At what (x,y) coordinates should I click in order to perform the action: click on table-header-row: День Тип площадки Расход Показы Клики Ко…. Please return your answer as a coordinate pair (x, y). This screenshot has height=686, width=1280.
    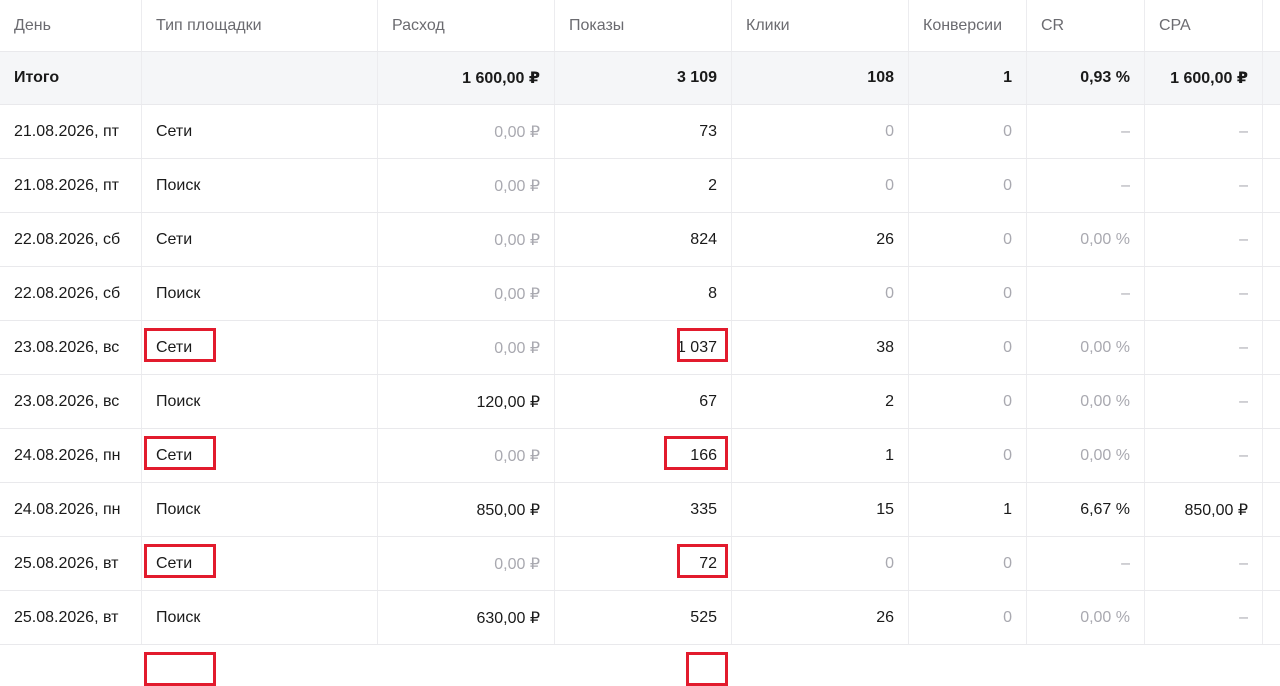
    Looking at the image, I should click on (640, 26).